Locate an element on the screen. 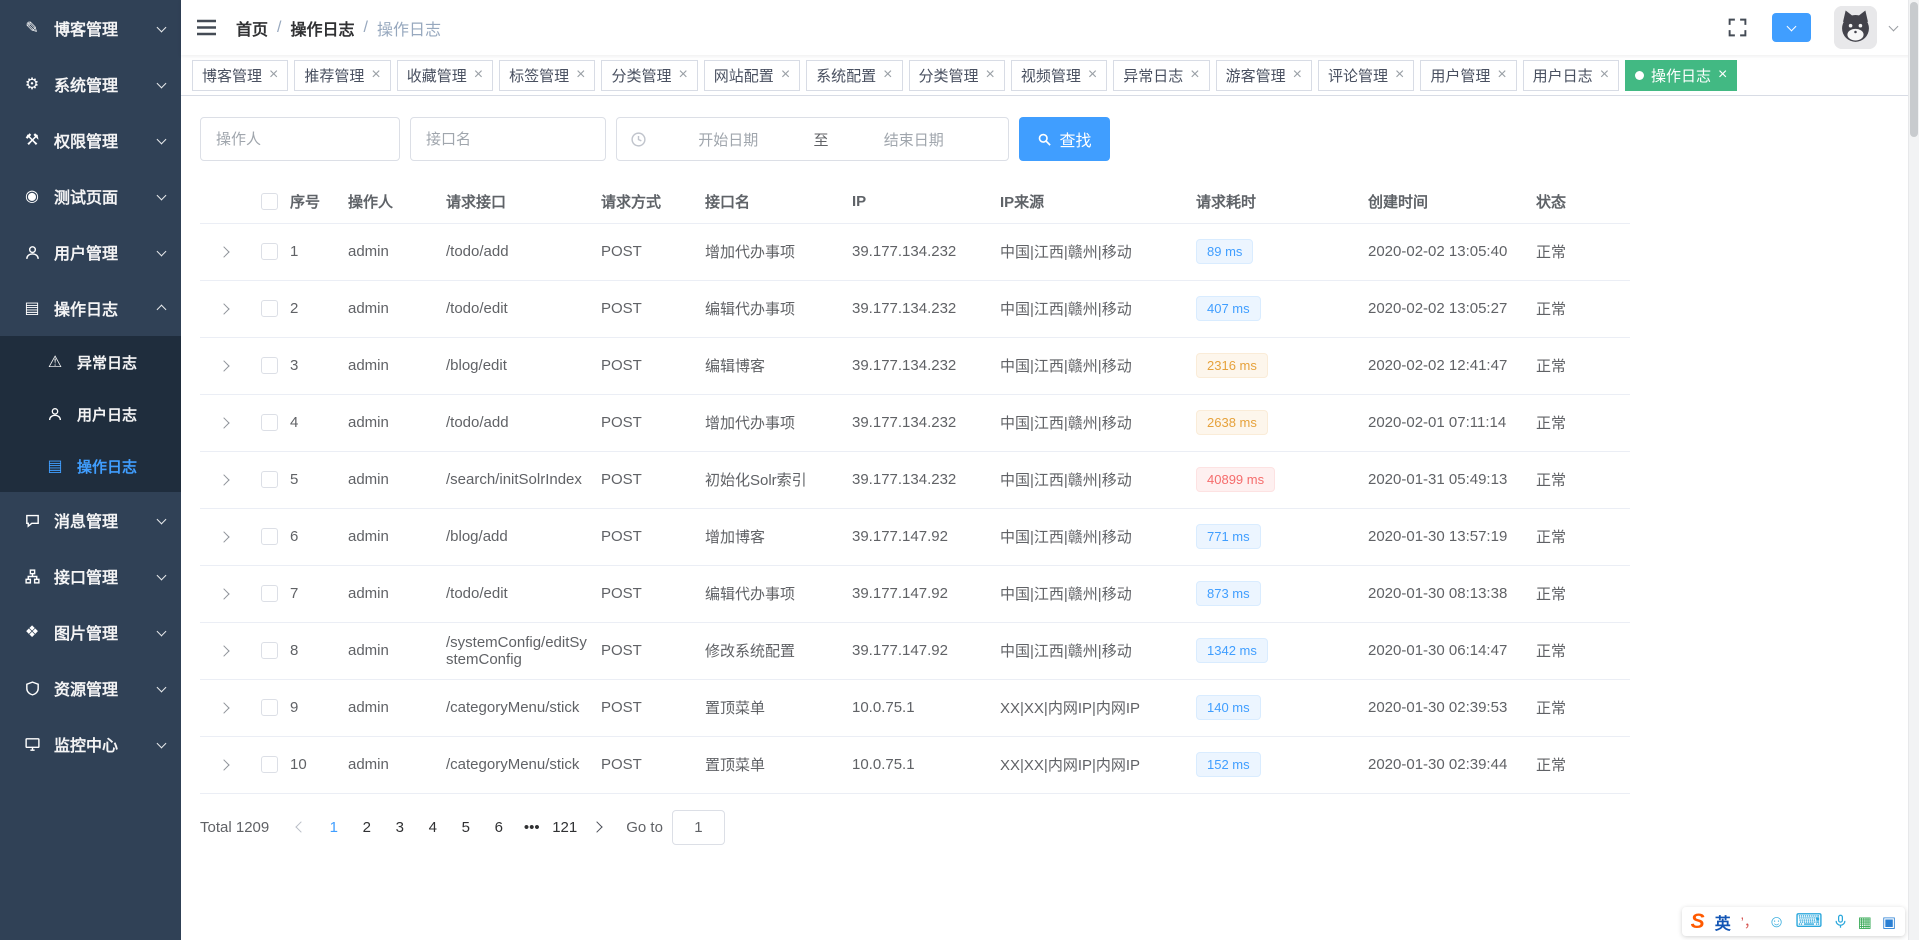 The height and width of the screenshot is (940, 1919). sidebar-item-operation-log: ▤ 操作日志 is located at coordinates (90, 308).